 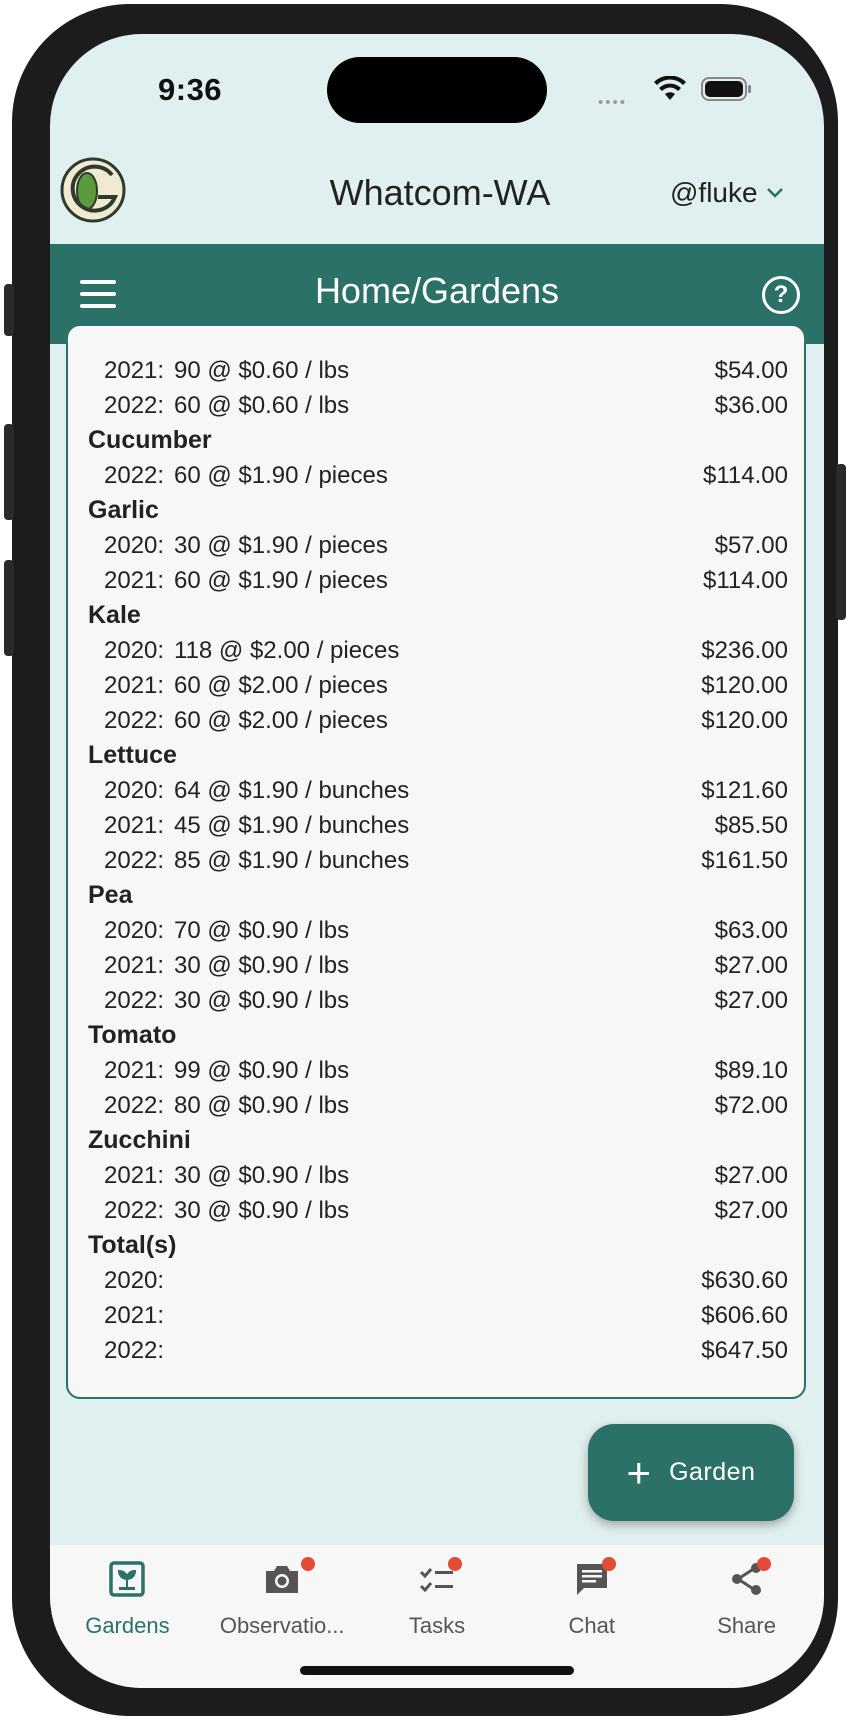 What do you see at coordinates (438, 1000) in the screenshot?
I see `harvest-row: 2022: 30 @ $0.90 / lbs $27.00` at bounding box center [438, 1000].